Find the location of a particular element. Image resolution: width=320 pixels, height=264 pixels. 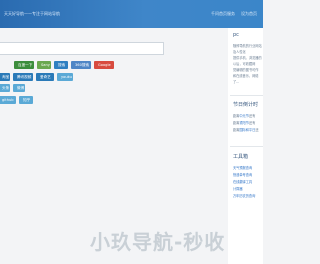

engine-button-row: 百度一下 Sany 搜索 360搜索 Google is located at coordinates (64, 65).